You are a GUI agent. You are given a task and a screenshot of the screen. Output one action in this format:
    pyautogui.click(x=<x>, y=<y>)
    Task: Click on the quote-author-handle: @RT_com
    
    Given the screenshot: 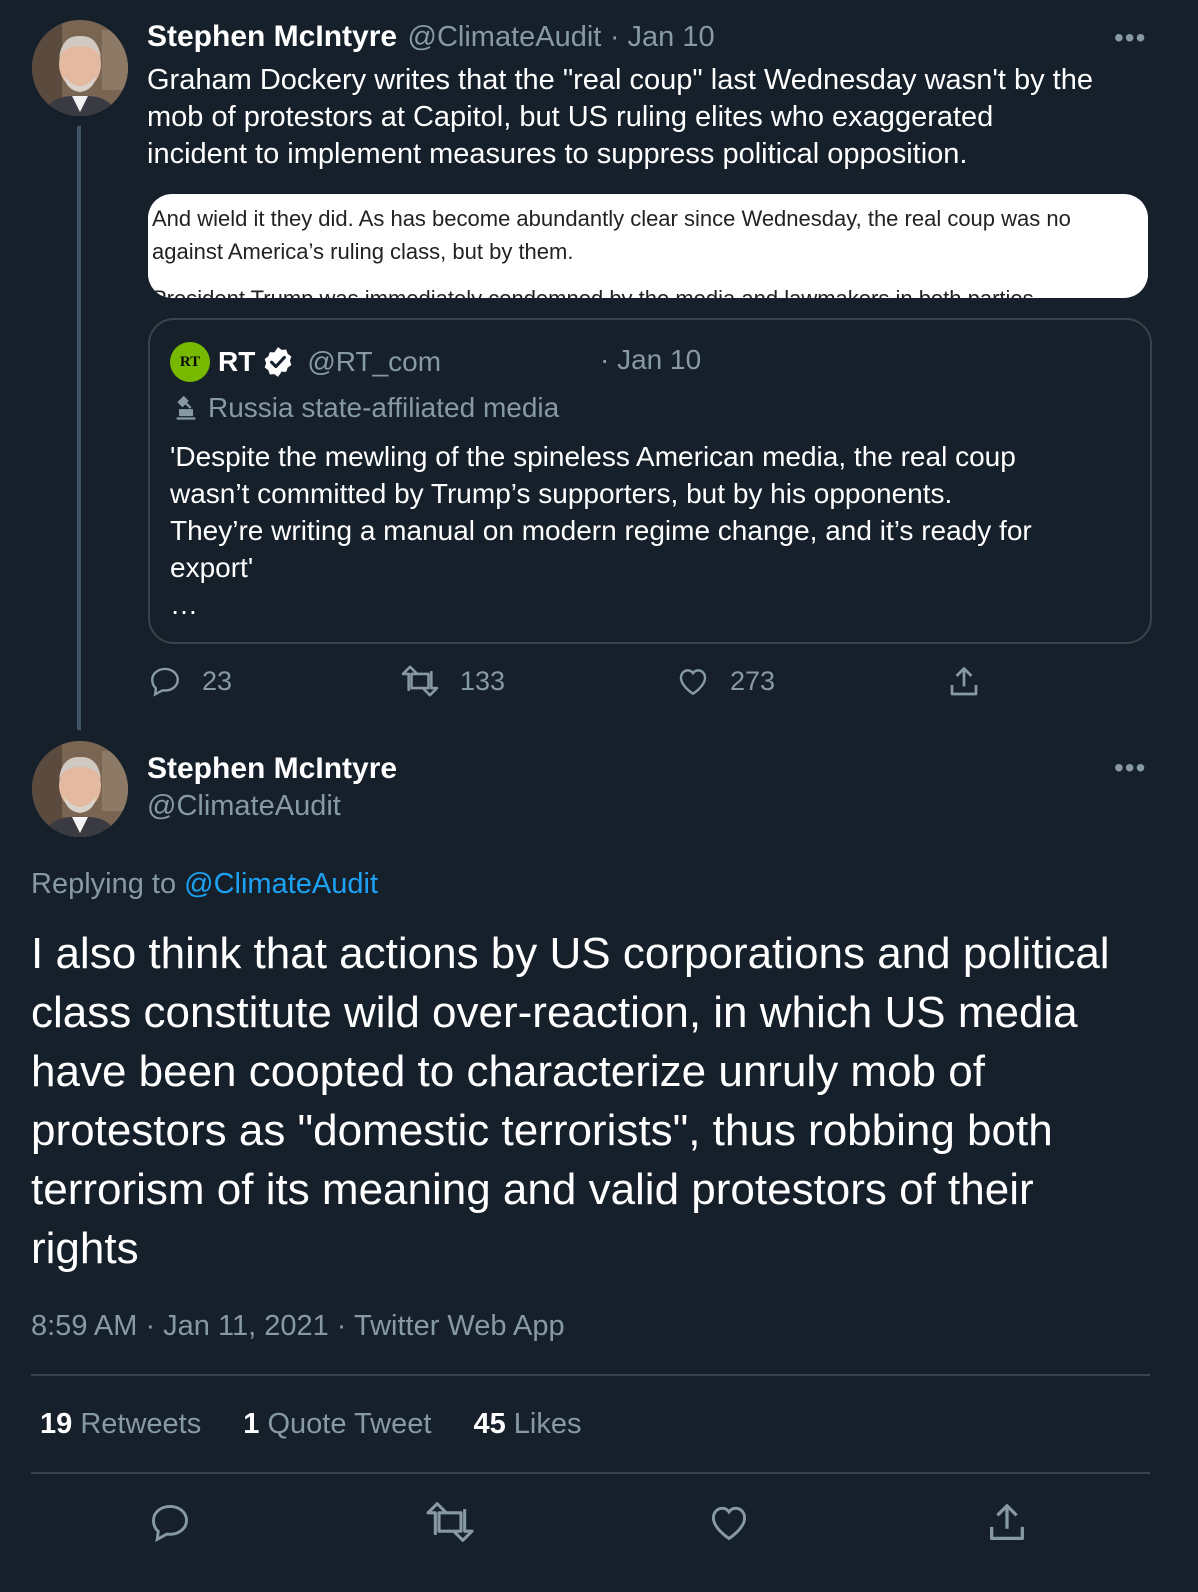 What is the action you would take?
    pyautogui.click(x=374, y=361)
    